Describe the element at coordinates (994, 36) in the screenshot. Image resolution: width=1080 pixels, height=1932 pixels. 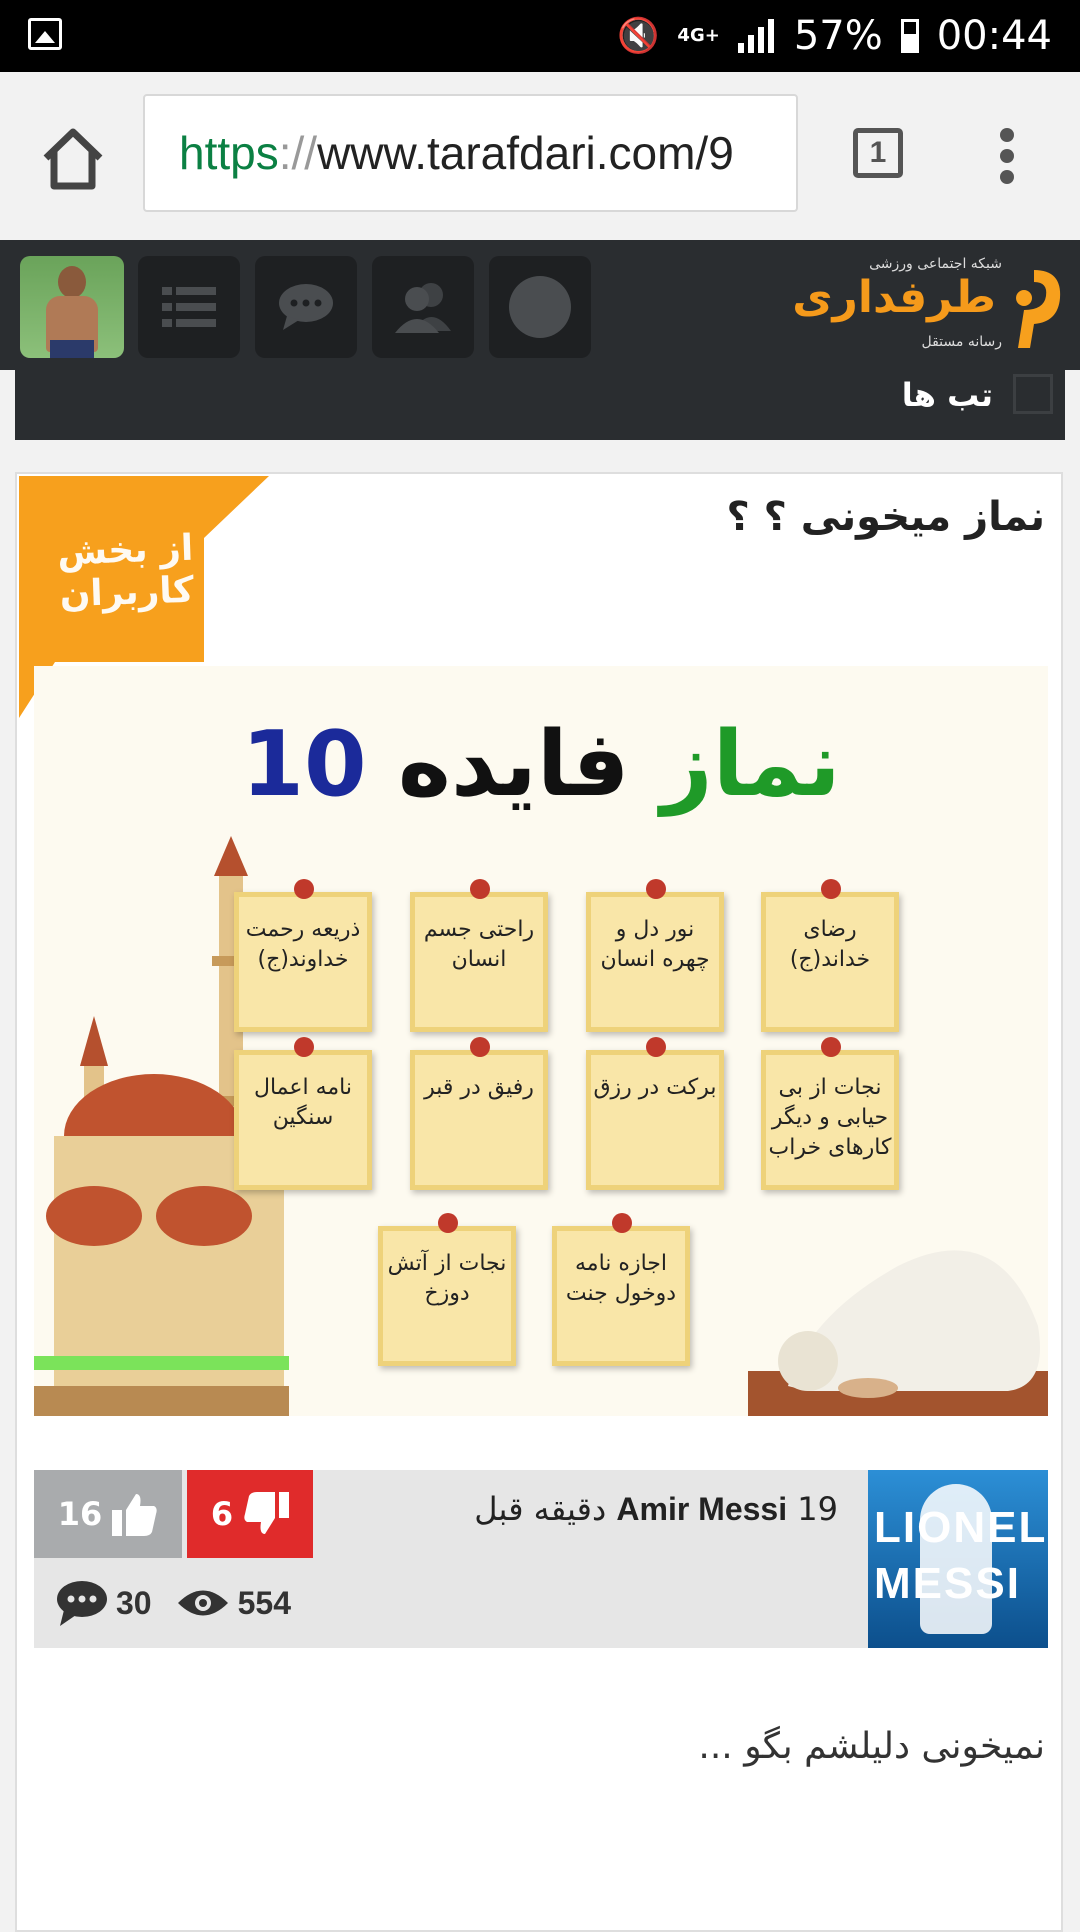
I see `clock: 00:44` at that location.